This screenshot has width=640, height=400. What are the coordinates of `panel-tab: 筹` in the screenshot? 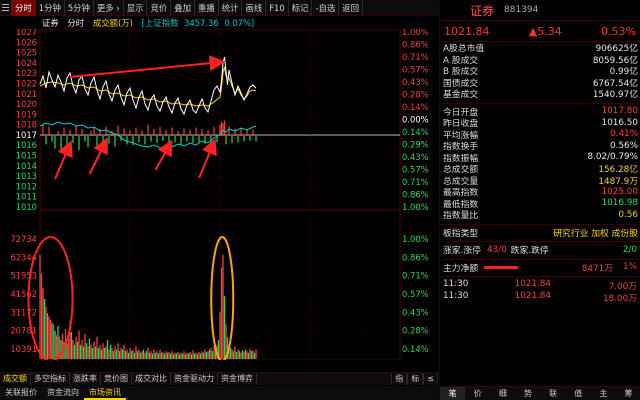 It's located at (628, 393).